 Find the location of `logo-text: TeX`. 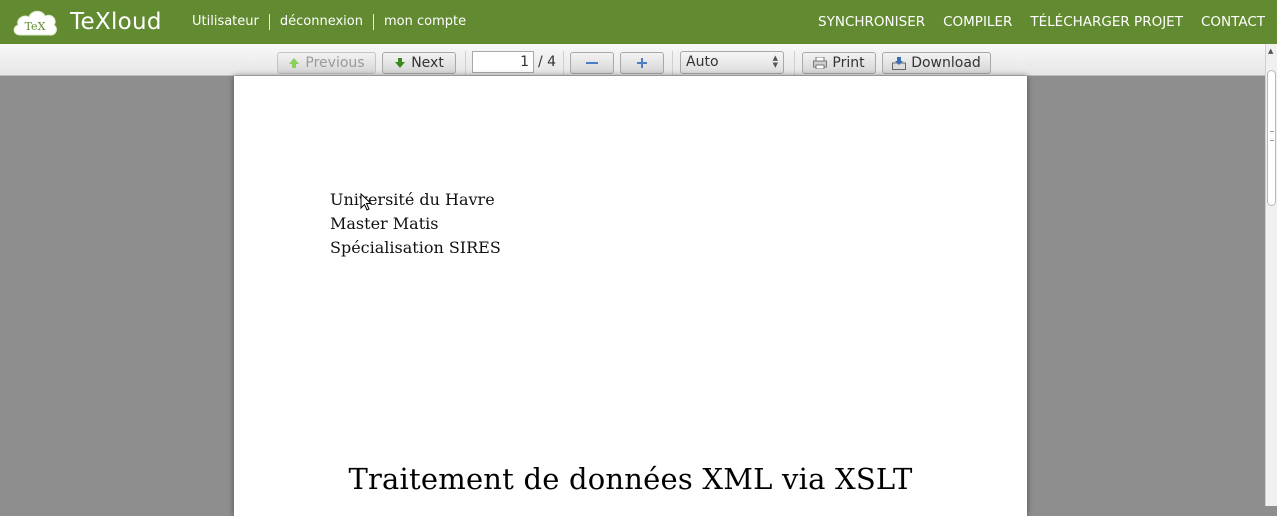

logo-text: TeX is located at coordinates (35, 26).